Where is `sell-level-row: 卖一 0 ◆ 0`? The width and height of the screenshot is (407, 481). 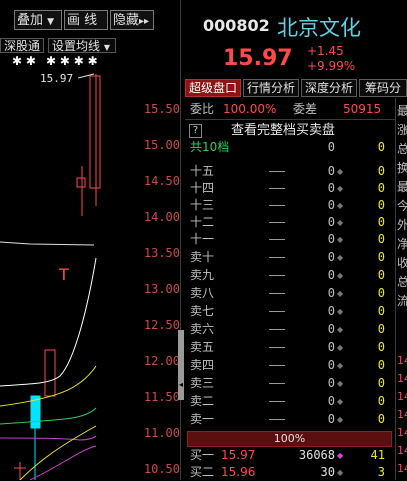 sell-level-row: 卖一 0 ◆ 0 is located at coordinates (296, 419).